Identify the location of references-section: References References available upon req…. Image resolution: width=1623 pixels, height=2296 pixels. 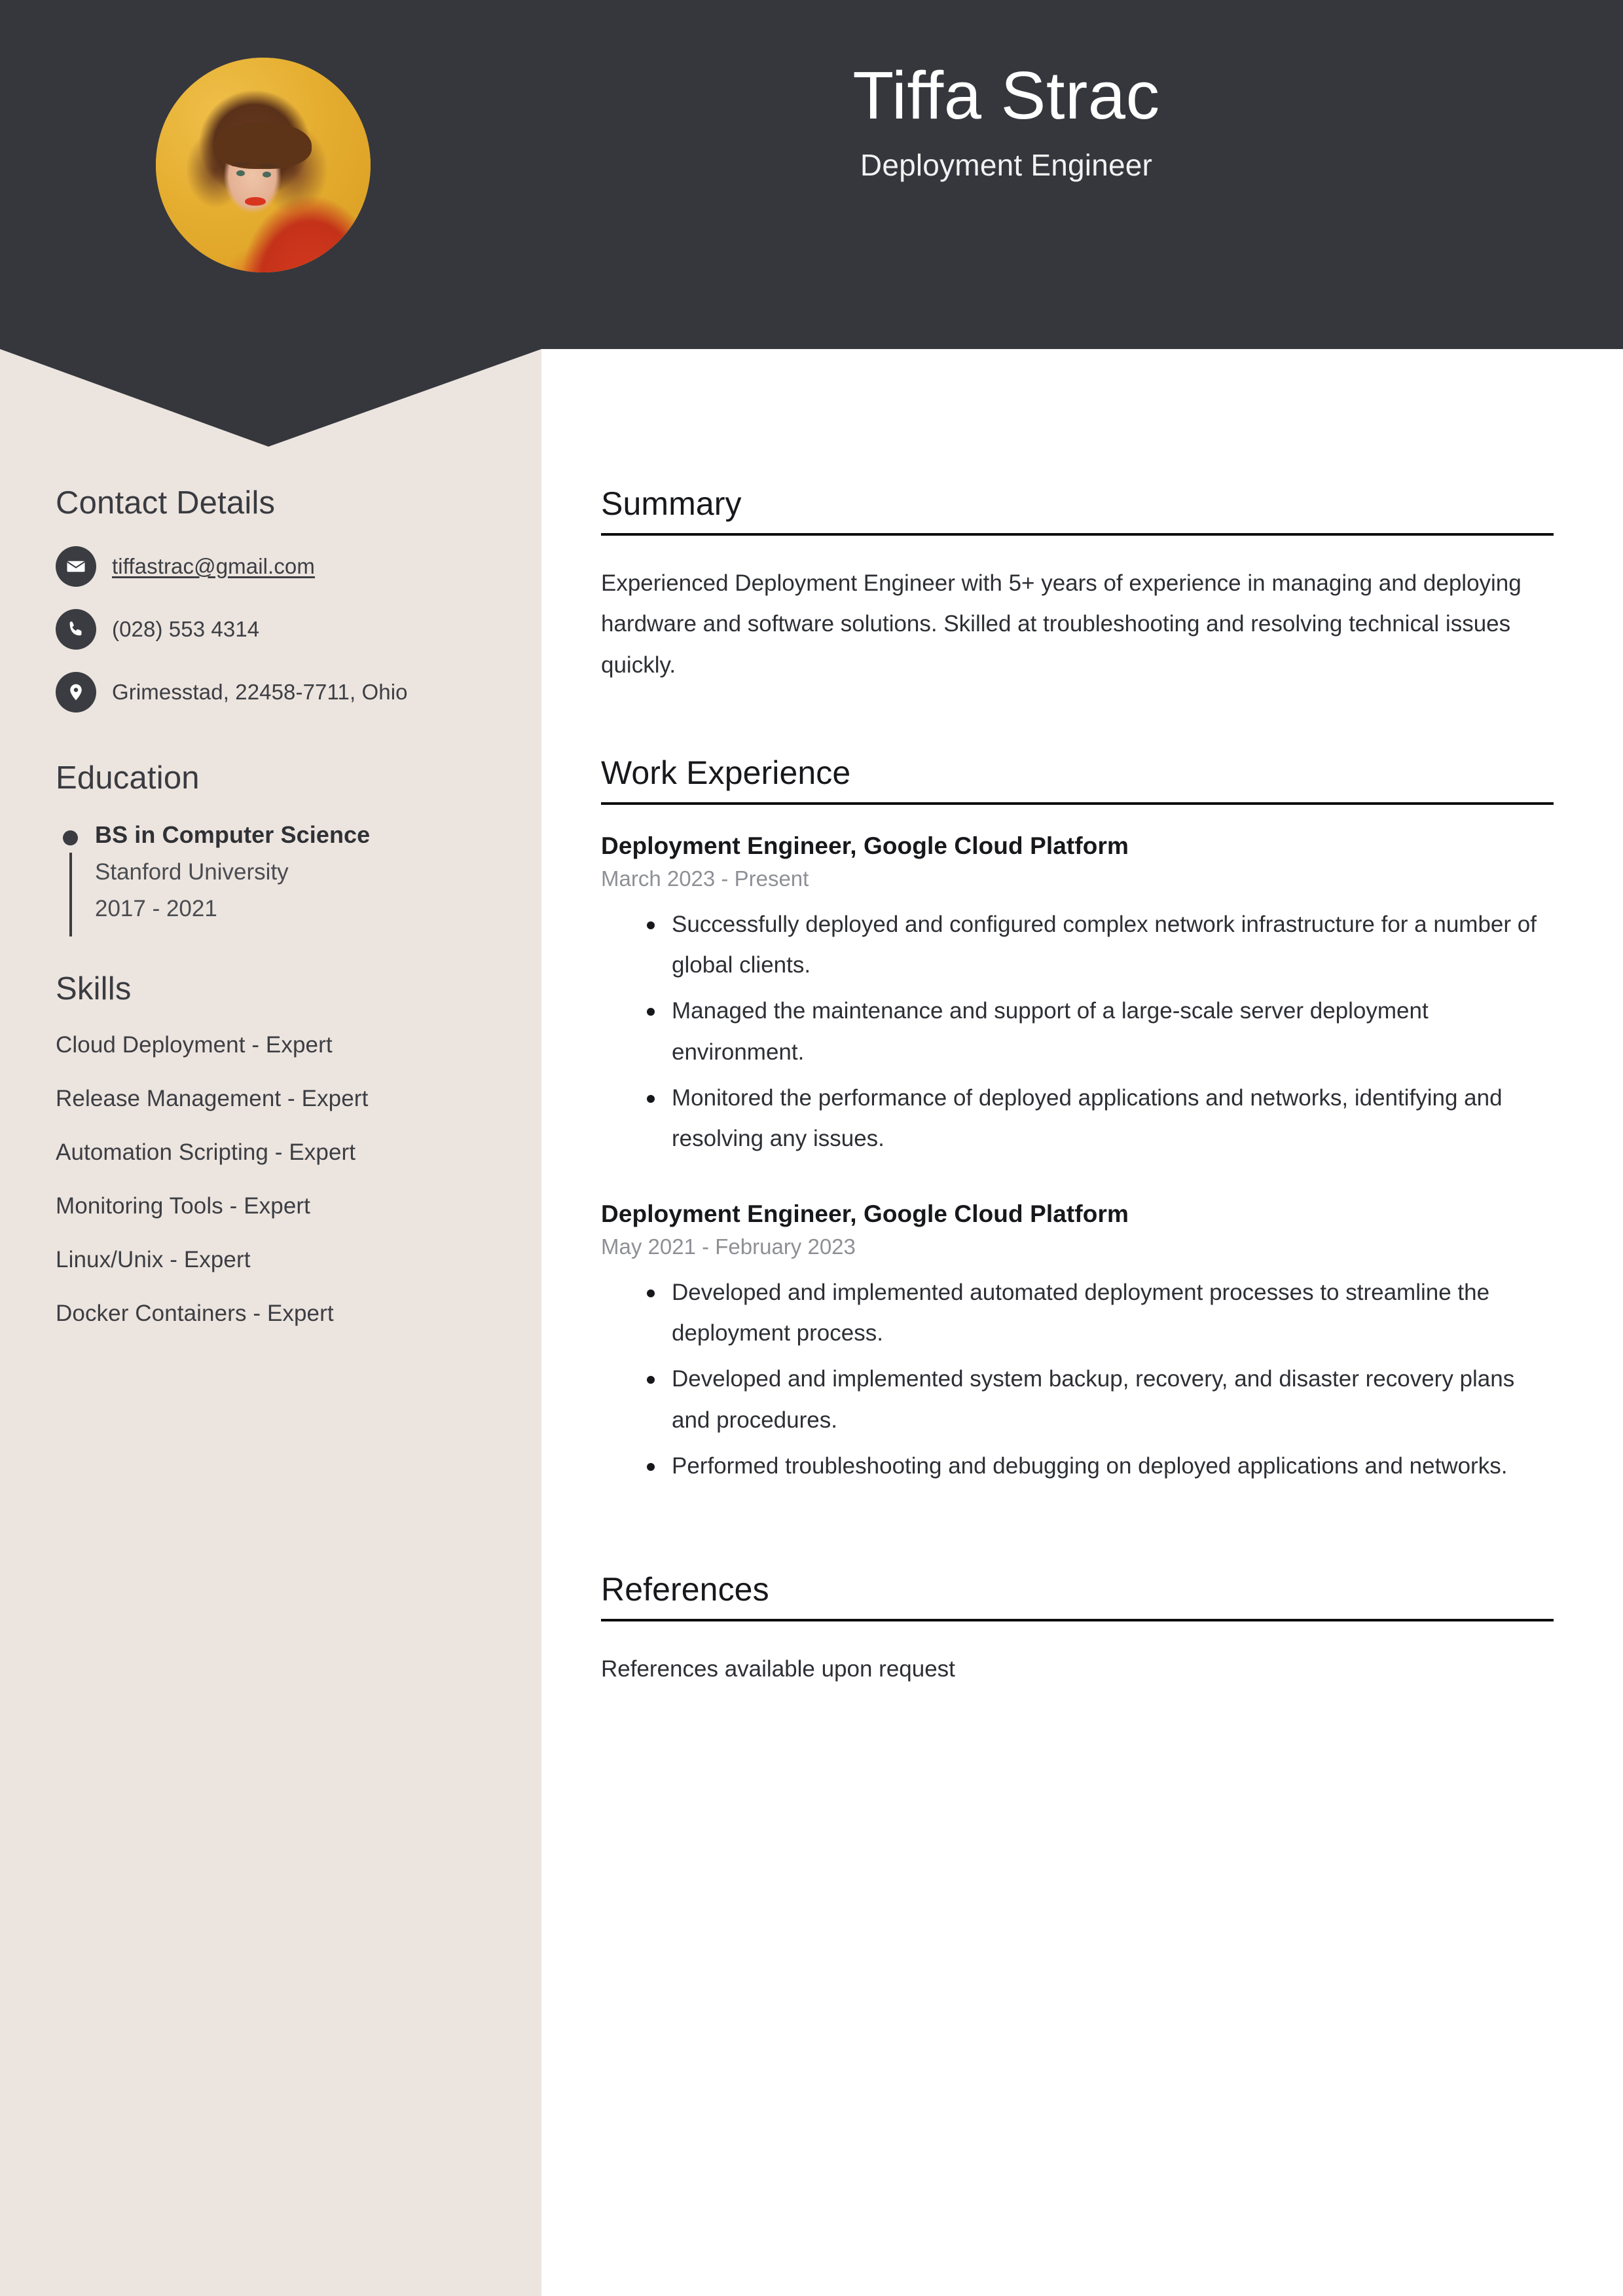
(1077, 1630).